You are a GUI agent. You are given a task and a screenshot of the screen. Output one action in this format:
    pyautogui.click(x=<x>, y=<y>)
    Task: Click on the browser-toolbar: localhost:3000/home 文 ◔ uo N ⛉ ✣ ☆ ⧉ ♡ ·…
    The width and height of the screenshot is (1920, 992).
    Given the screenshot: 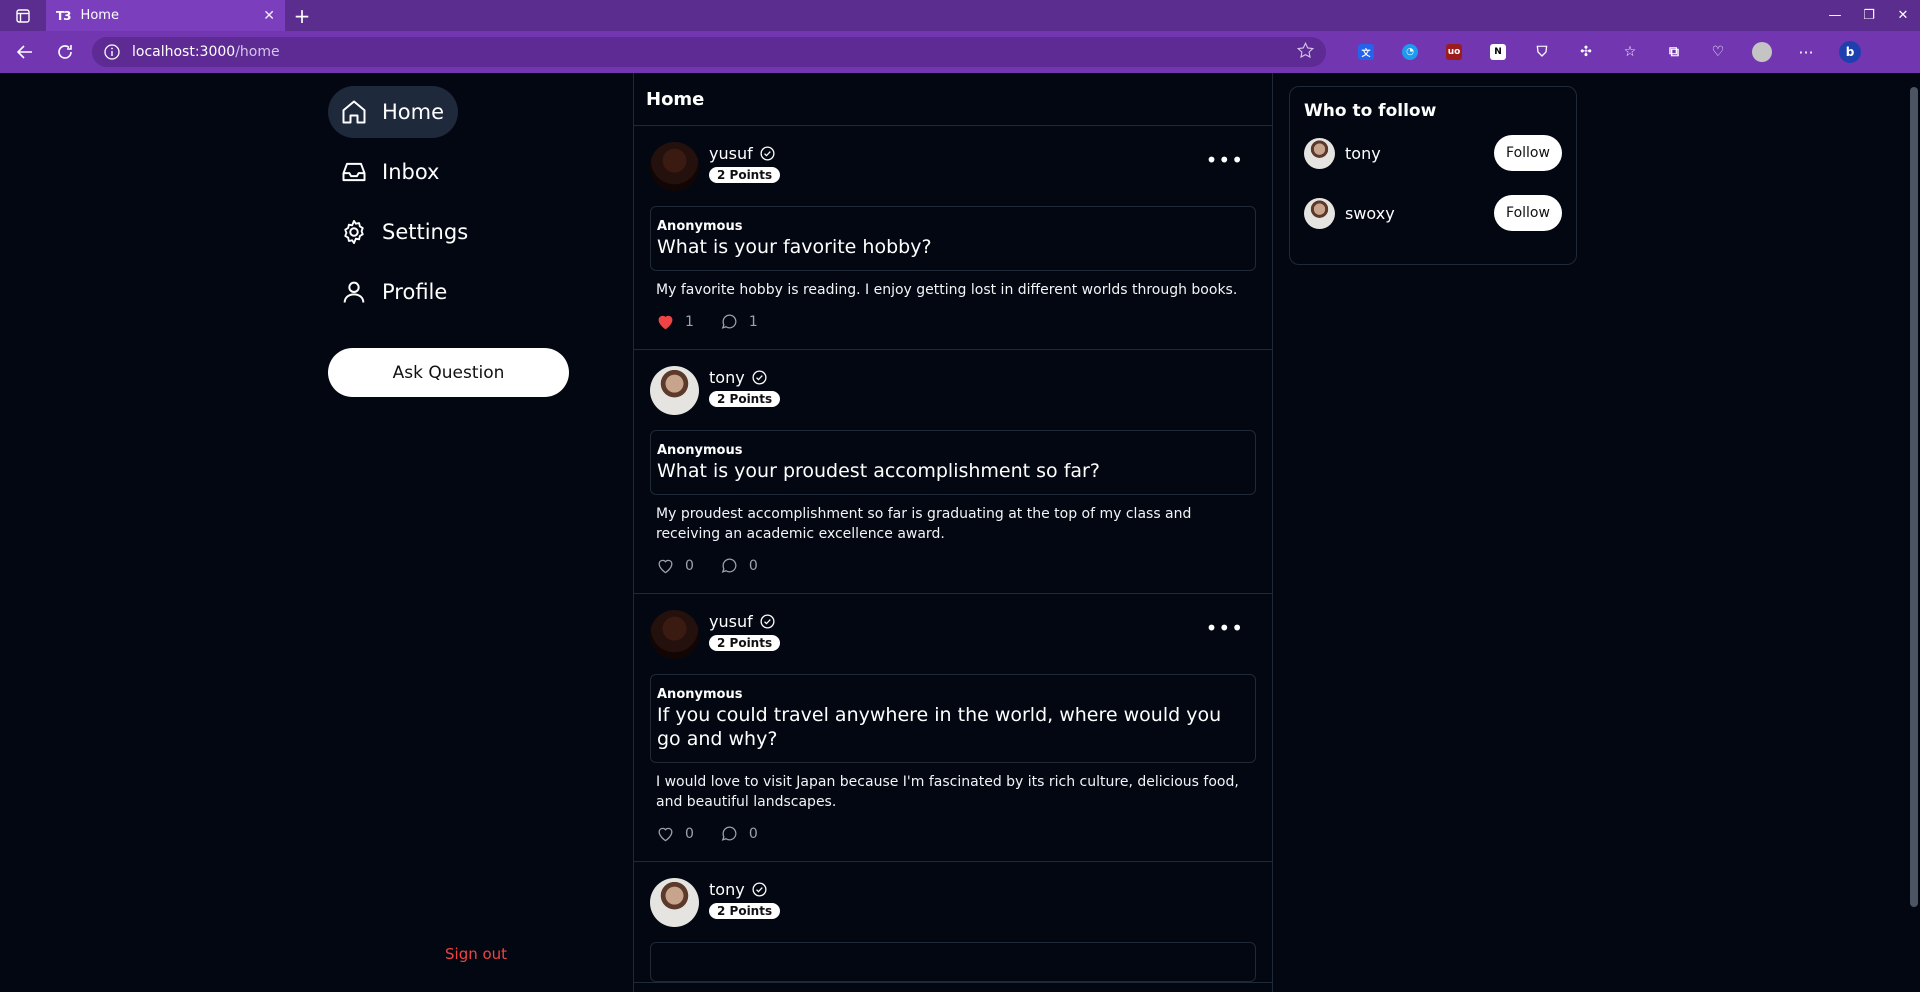 What is the action you would take?
    pyautogui.click(x=960, y=52)
    